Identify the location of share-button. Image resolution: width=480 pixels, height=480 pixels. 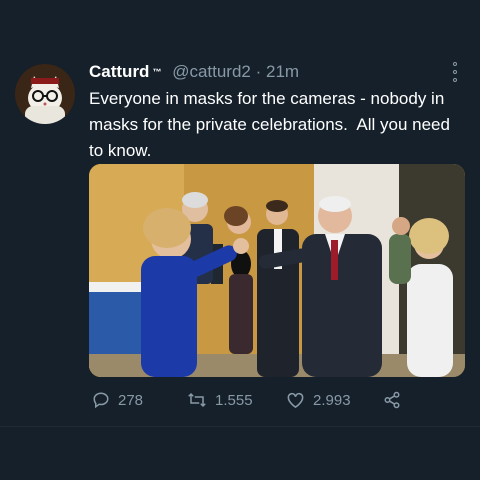
(396, 400).